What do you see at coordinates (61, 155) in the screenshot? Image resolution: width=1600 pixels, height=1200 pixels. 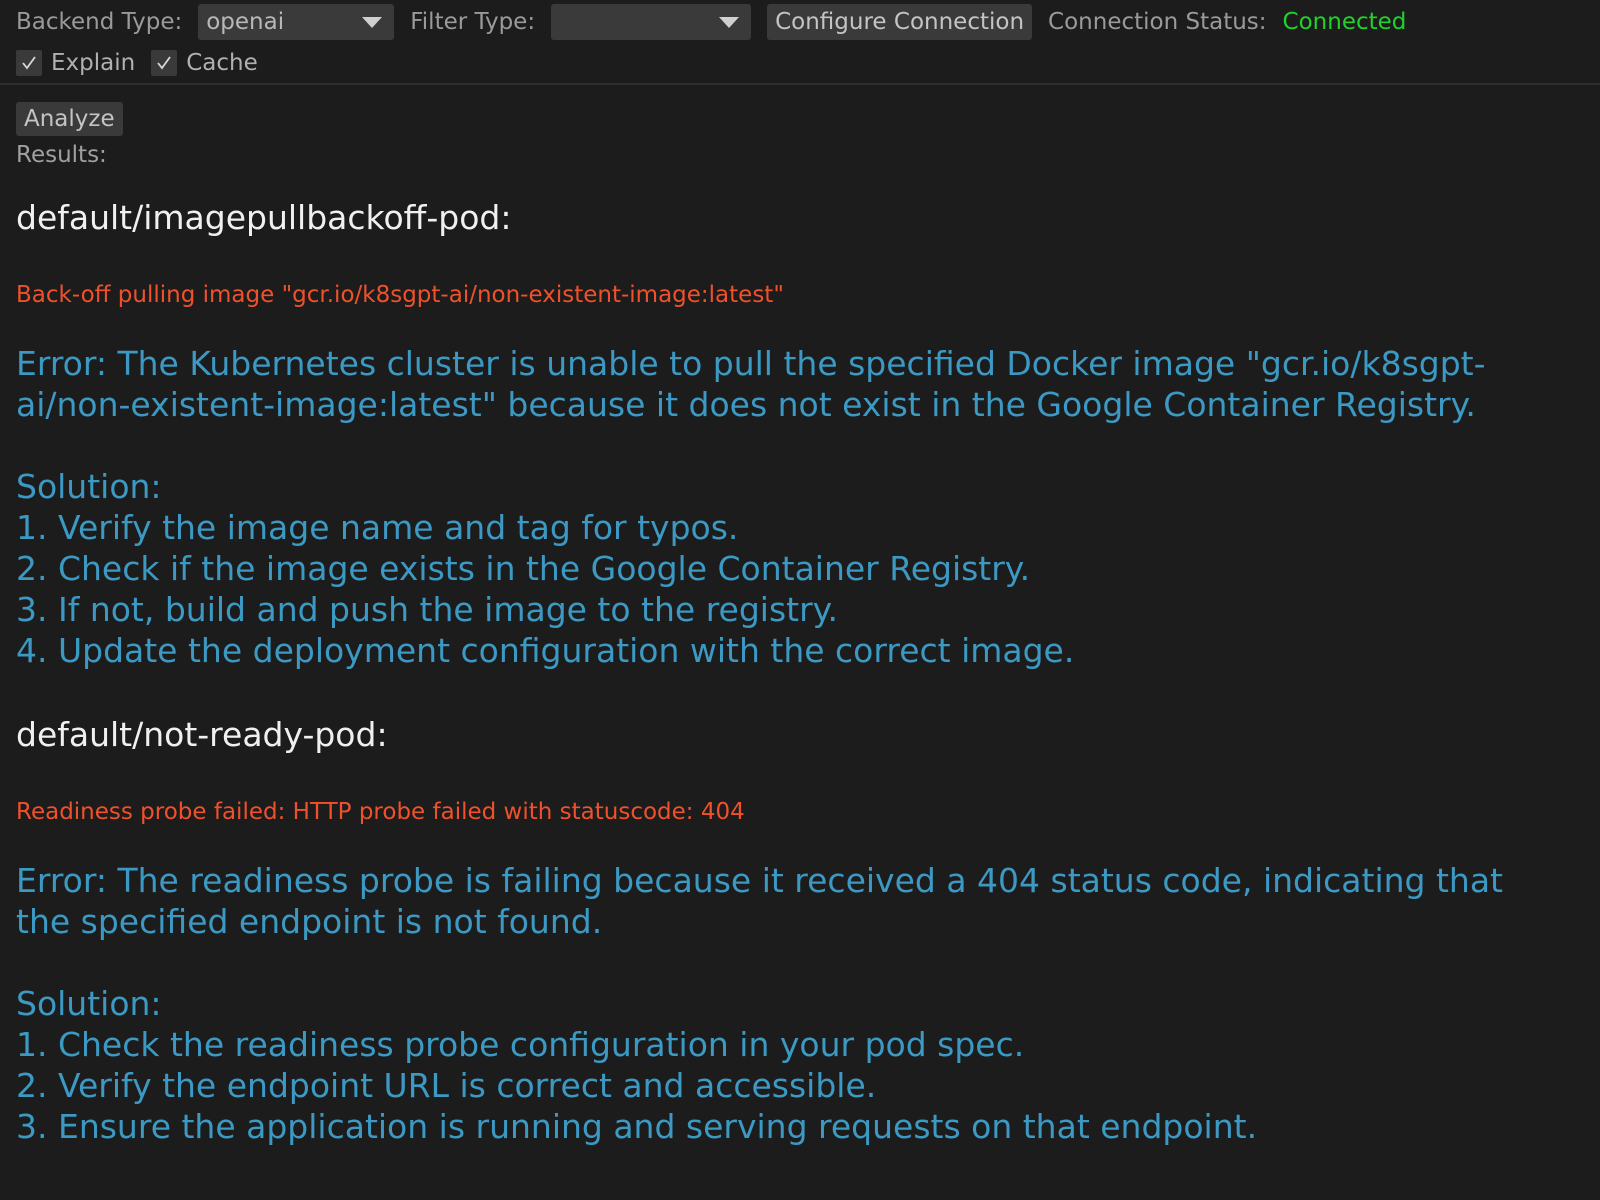 I see `results-label: Results:` at bounding box center [61, 155].